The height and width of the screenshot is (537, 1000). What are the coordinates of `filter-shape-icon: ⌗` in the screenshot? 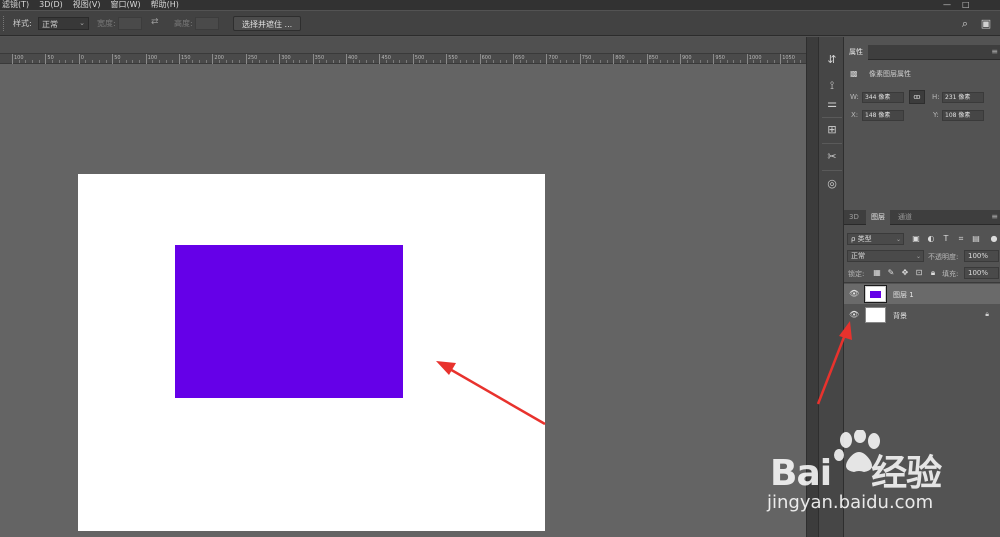 It's located at (961, 239).